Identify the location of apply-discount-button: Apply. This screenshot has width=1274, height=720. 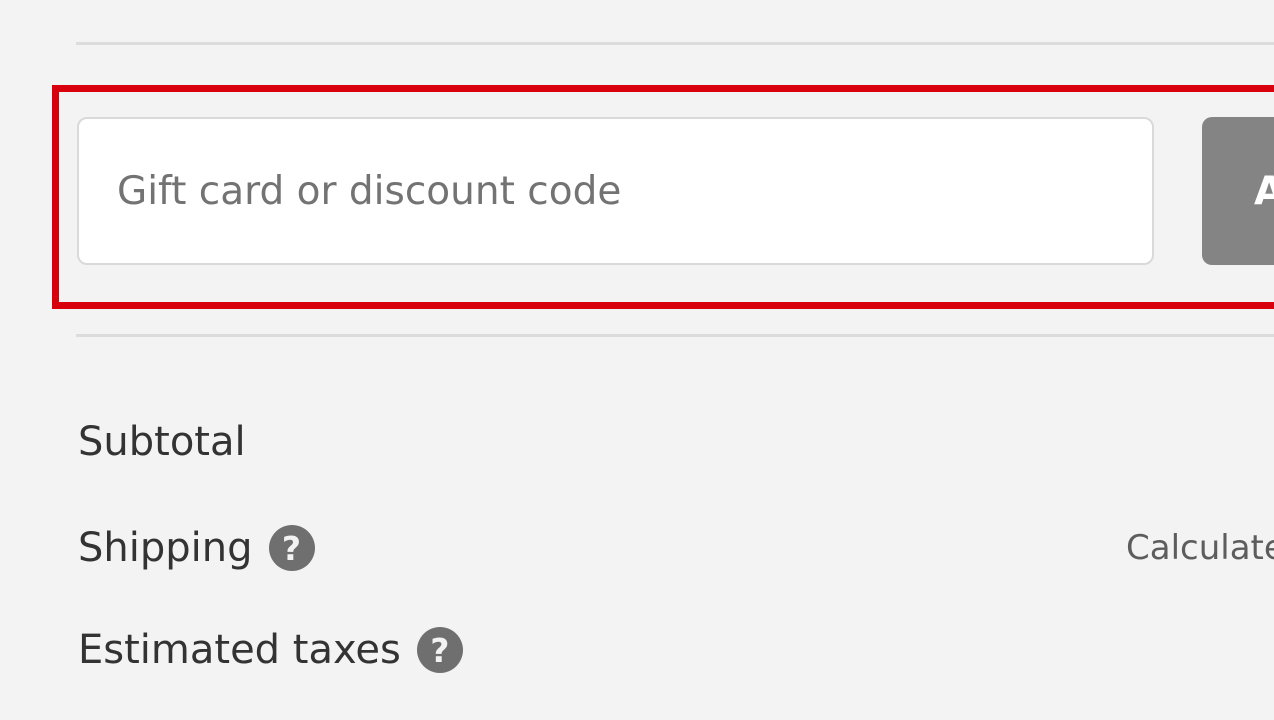
(1238, 191).